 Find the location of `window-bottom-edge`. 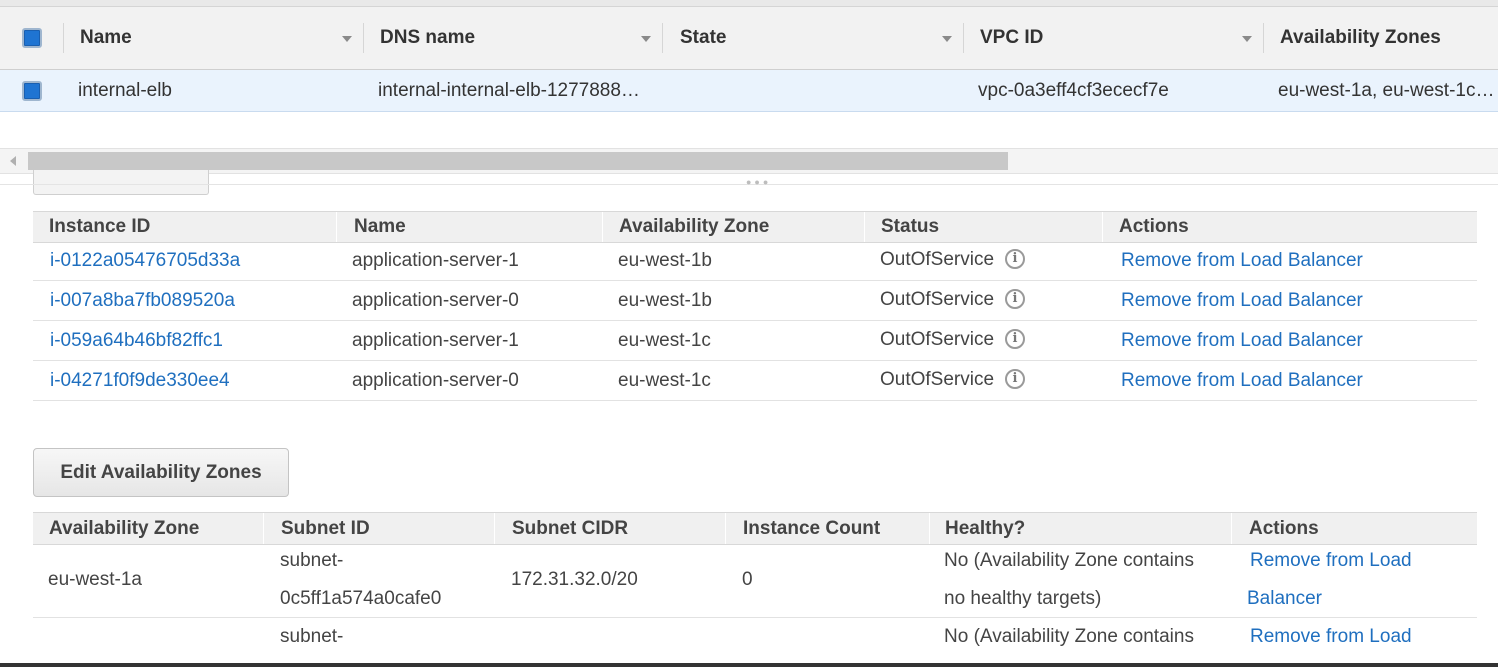

window-bottom-edge is located at coordinates (749, 665).